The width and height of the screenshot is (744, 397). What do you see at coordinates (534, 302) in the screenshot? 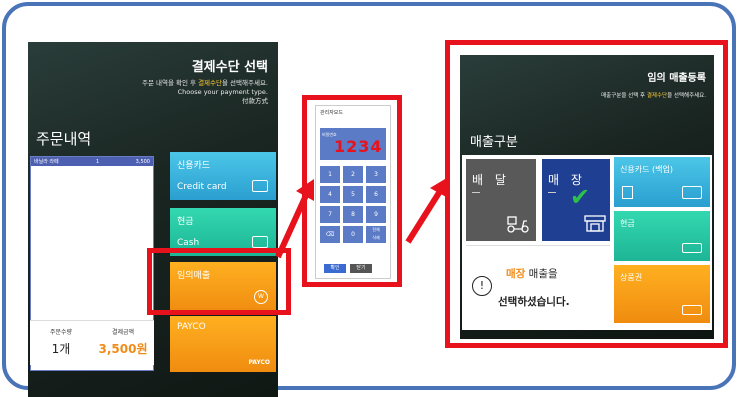
I see `message-line-2: 선택하셨습니다.` at bounding box center [534, 302].